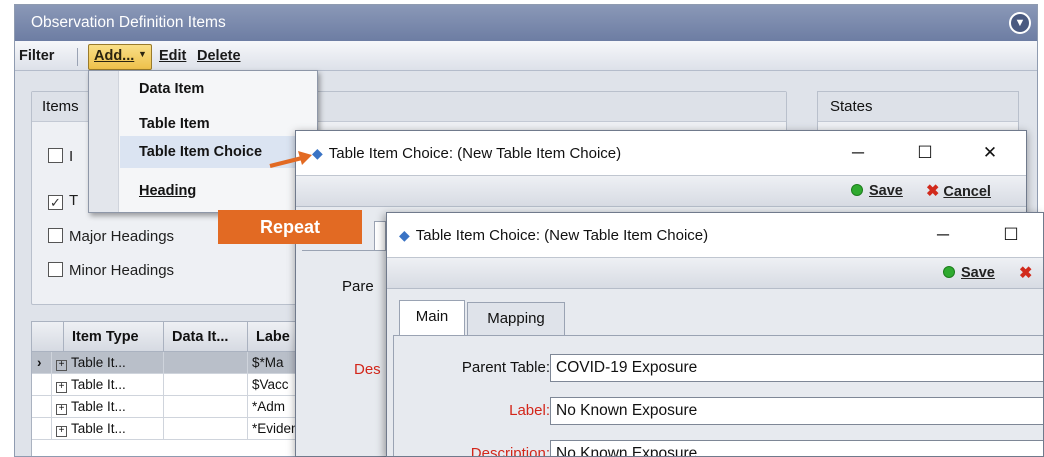 The image size is (1044, 457). What do you see at coordinates (305, 158) in the screenshot?
I see `callout-arrowhead-icon` at bounding box center [305, 158].